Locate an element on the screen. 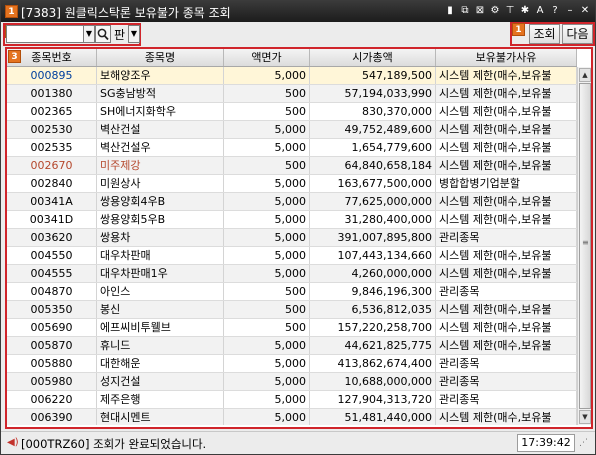 This screenshot has height=455, width=596. cell-name: 벽산건설우 is located at coordinates (160, 147).